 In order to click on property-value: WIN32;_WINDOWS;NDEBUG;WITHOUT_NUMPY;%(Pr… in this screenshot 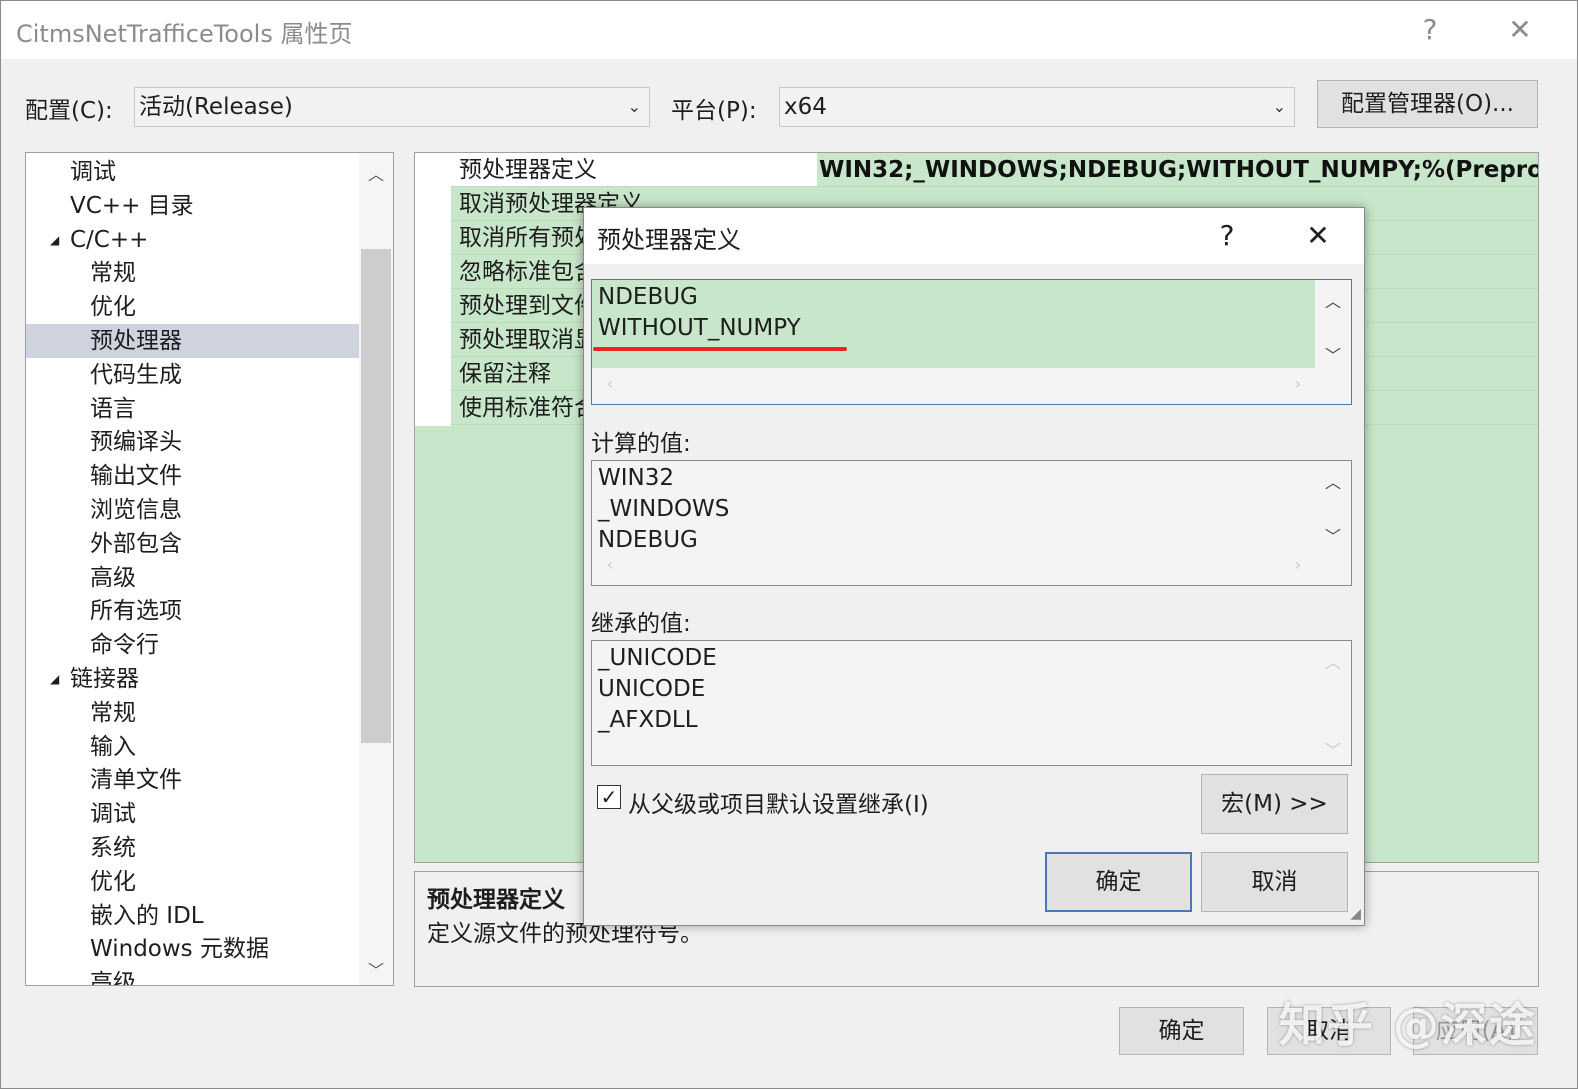, I will do `click(1179, 170)`.